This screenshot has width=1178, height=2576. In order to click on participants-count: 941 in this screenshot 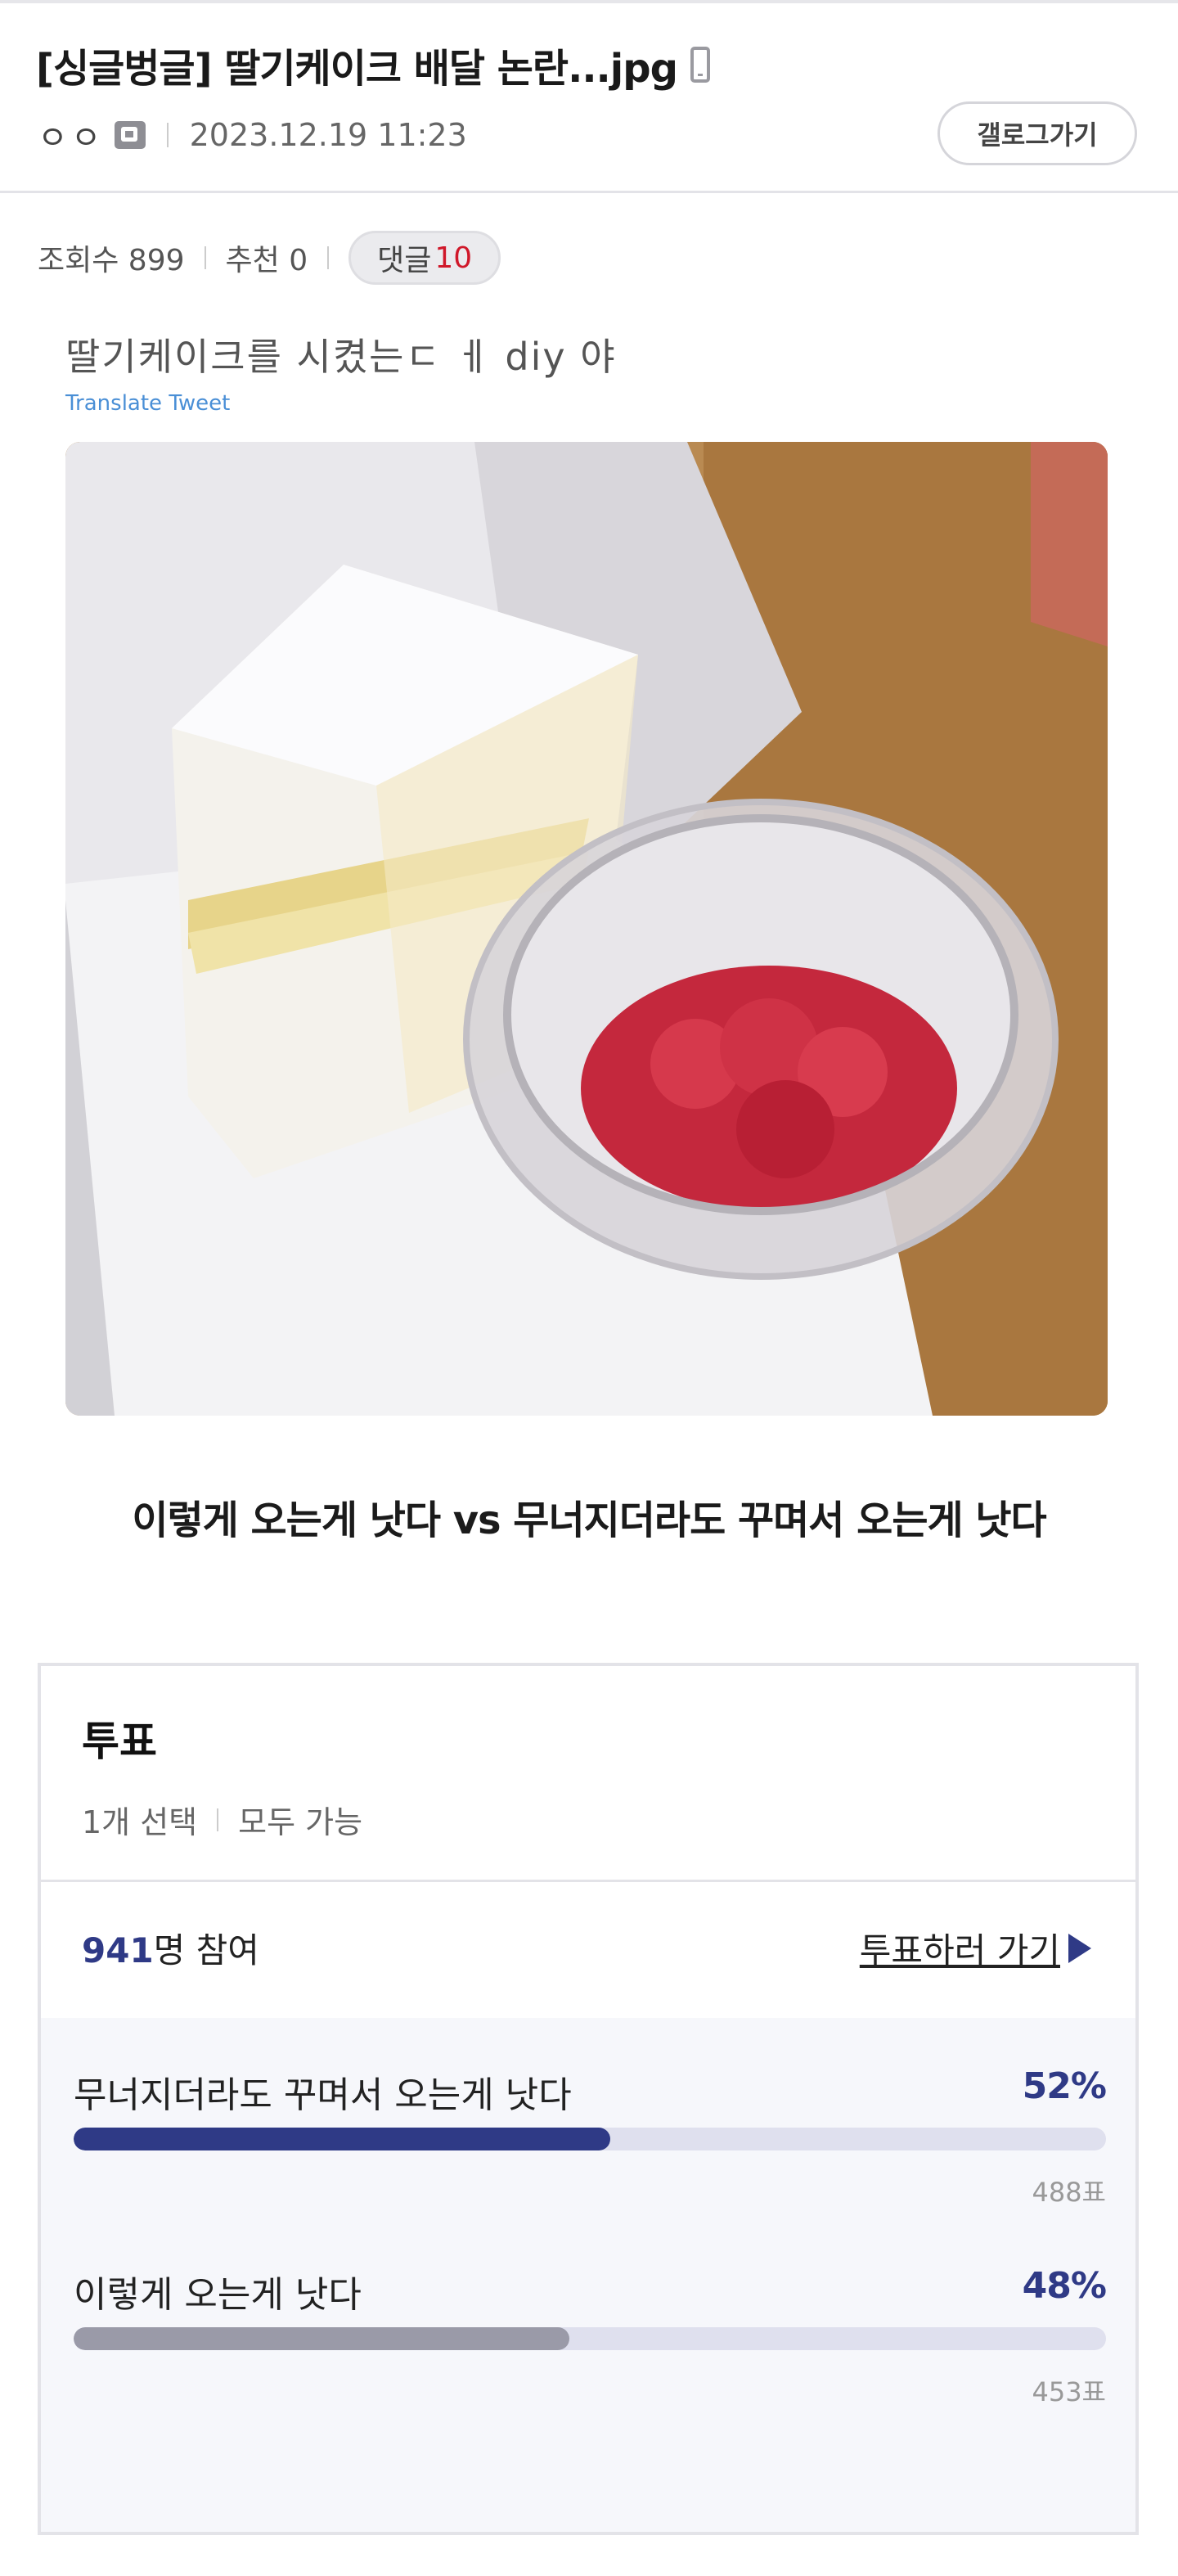, I will do `click(118, 1950)`.